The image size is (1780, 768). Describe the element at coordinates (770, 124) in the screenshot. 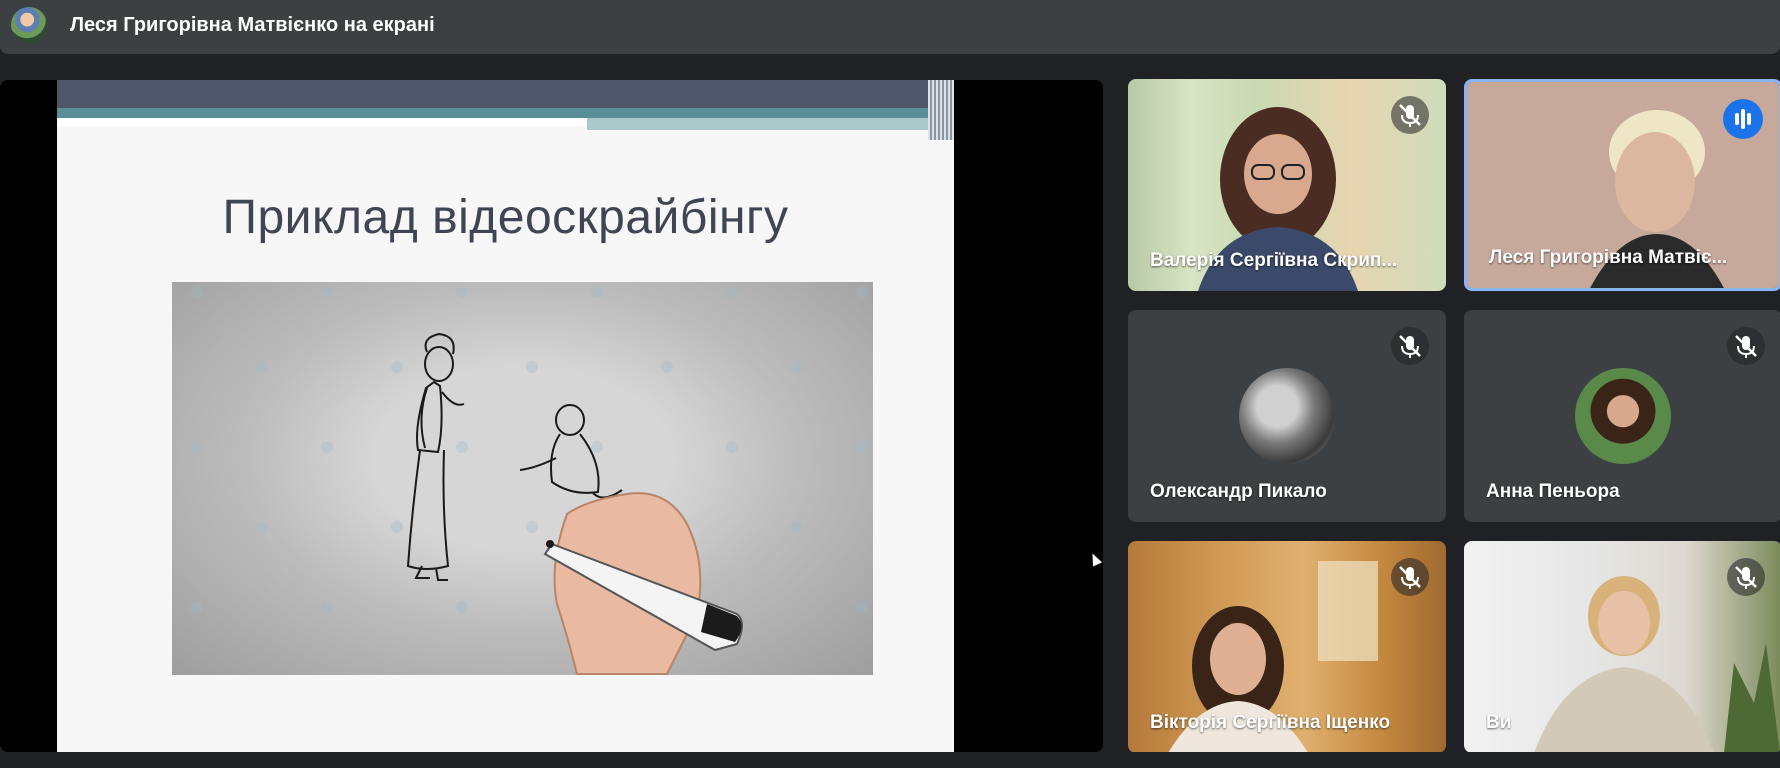

I see `slide-accent-light` at that location.